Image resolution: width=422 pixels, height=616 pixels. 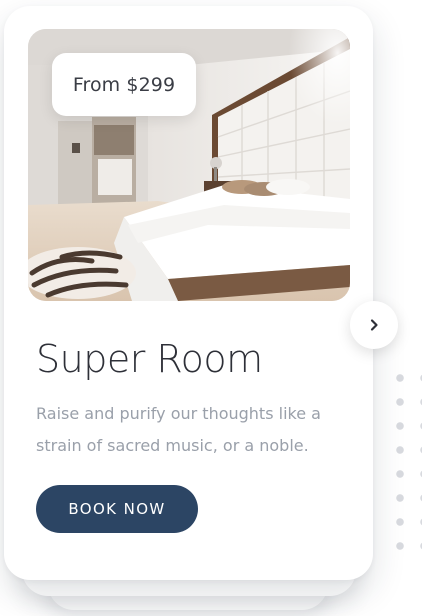 I want to click on next-card-button, so click(x=374, y=325).